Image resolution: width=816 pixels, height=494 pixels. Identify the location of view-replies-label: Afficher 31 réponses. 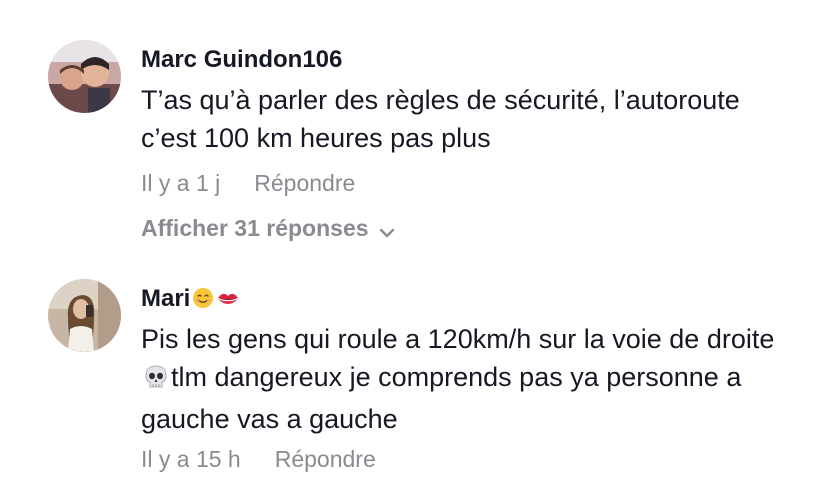
(255, 228).